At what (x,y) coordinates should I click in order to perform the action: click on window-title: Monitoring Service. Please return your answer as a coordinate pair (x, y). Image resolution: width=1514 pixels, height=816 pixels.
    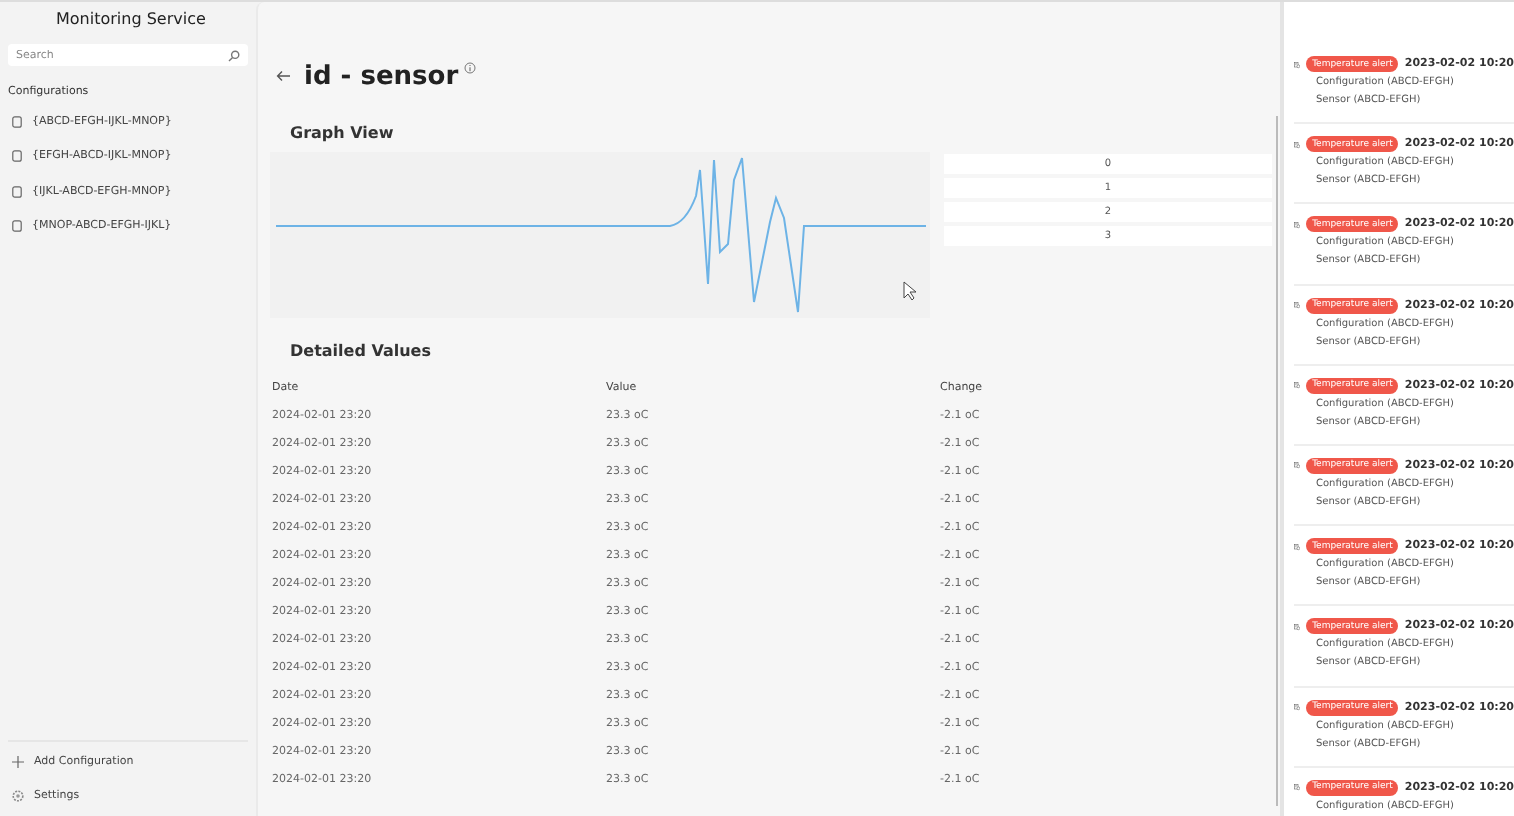
    Looking at the image, I should click on (131, 20).